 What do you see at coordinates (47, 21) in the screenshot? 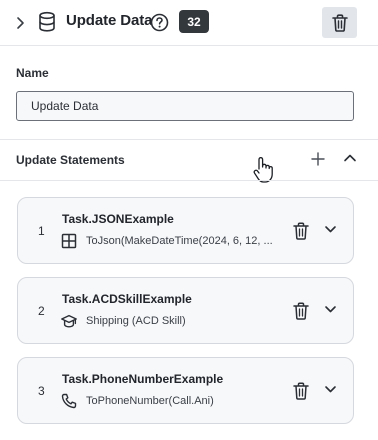
I see `database-icon` at bounding box center [47, 21].